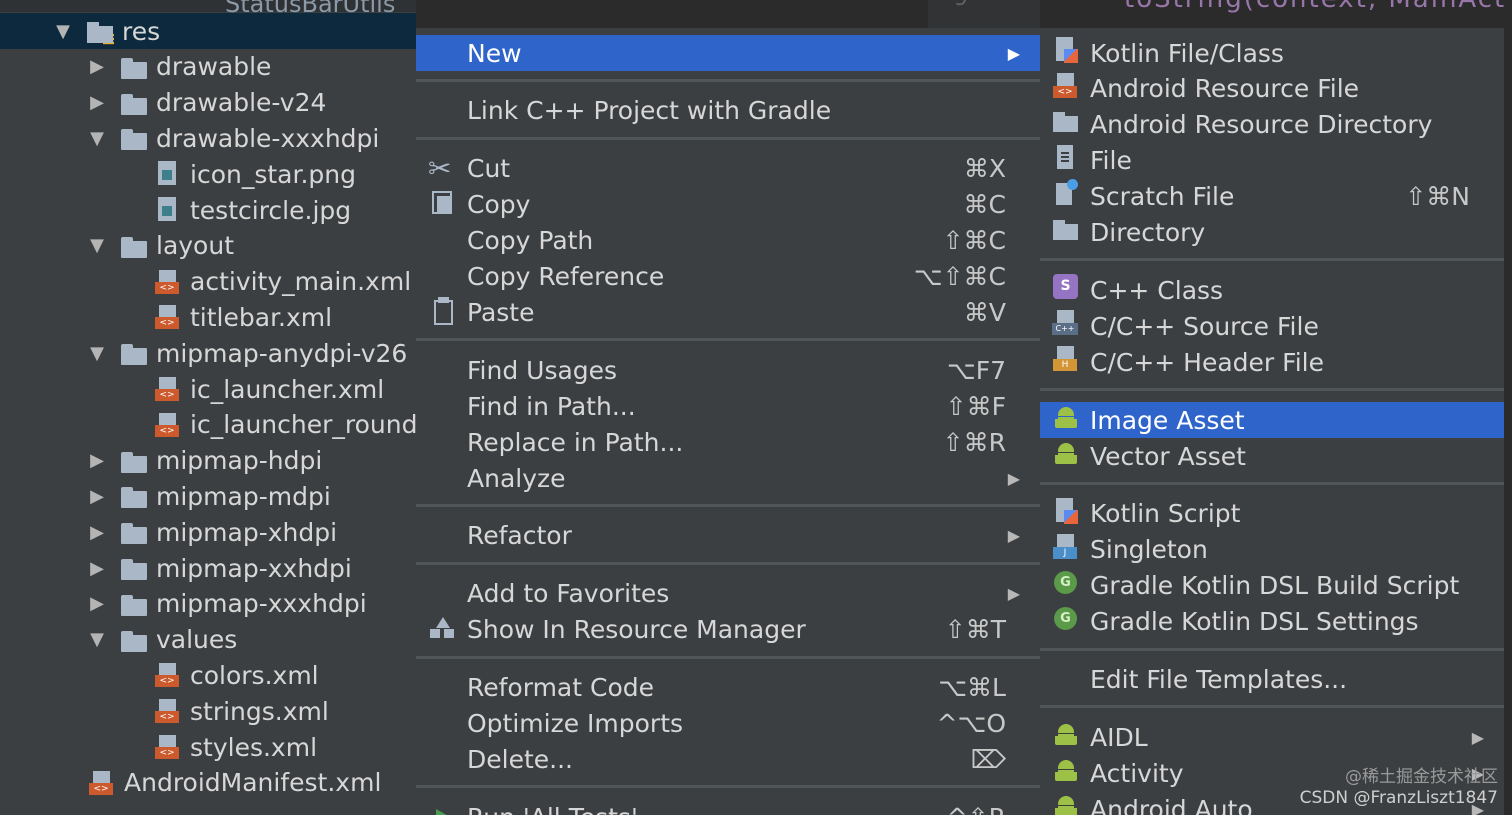  I want to click on tree-item-values: ▼ values, so click(208, 640).